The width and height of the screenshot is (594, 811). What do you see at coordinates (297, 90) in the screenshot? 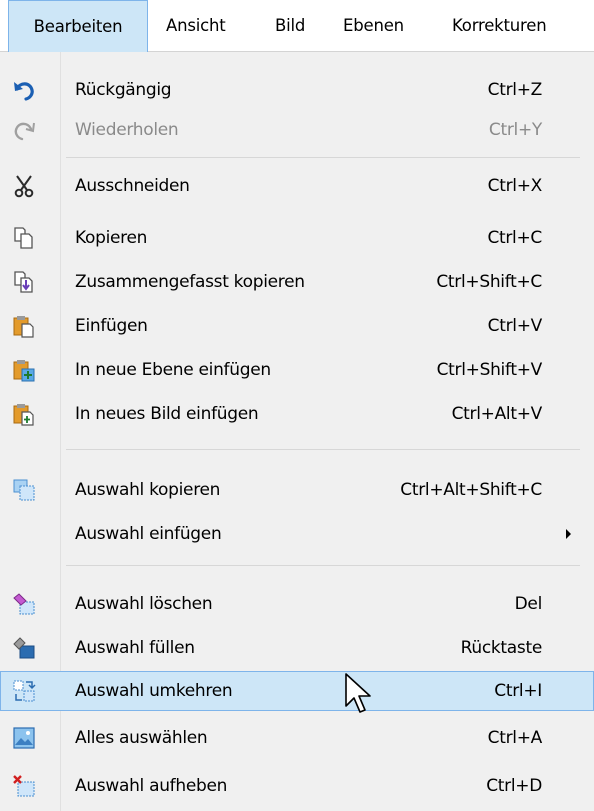
I see `menu-item-undo: Rückgängig Ctrl+Z` at bounding box center [297, 90].